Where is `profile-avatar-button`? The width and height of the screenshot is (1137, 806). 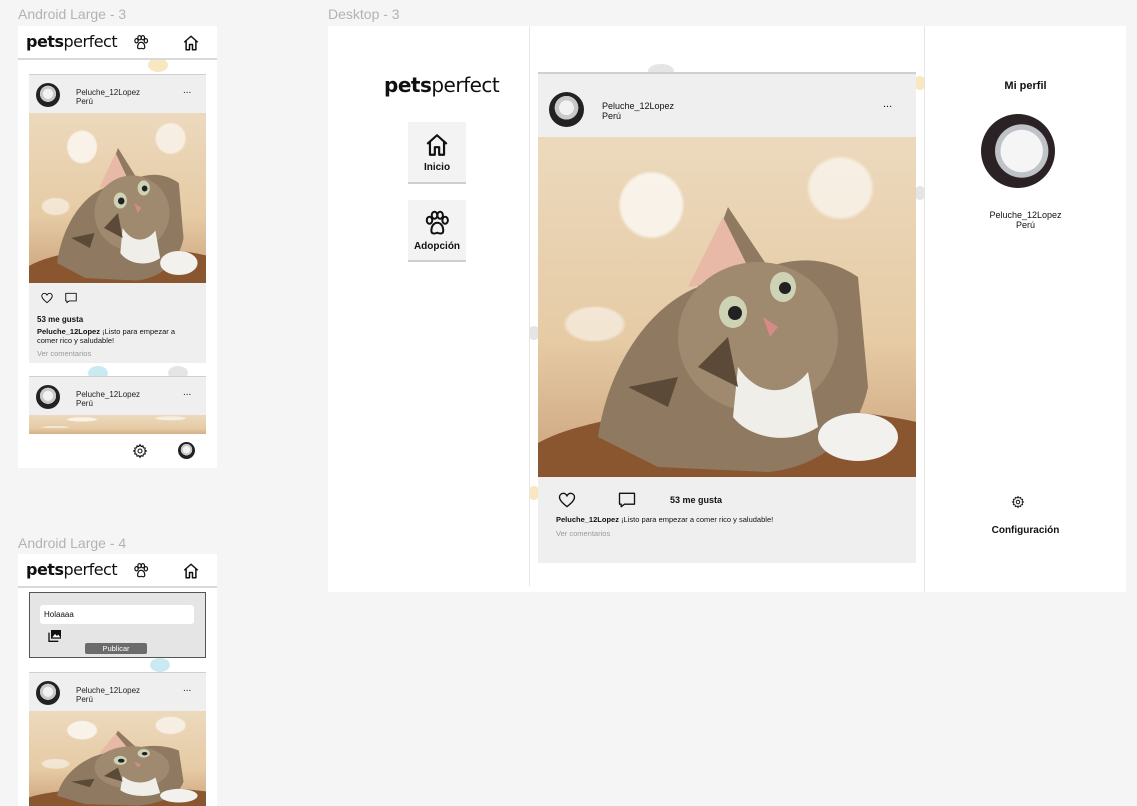 profile-avatar-button is located at coordinates (186, 450).